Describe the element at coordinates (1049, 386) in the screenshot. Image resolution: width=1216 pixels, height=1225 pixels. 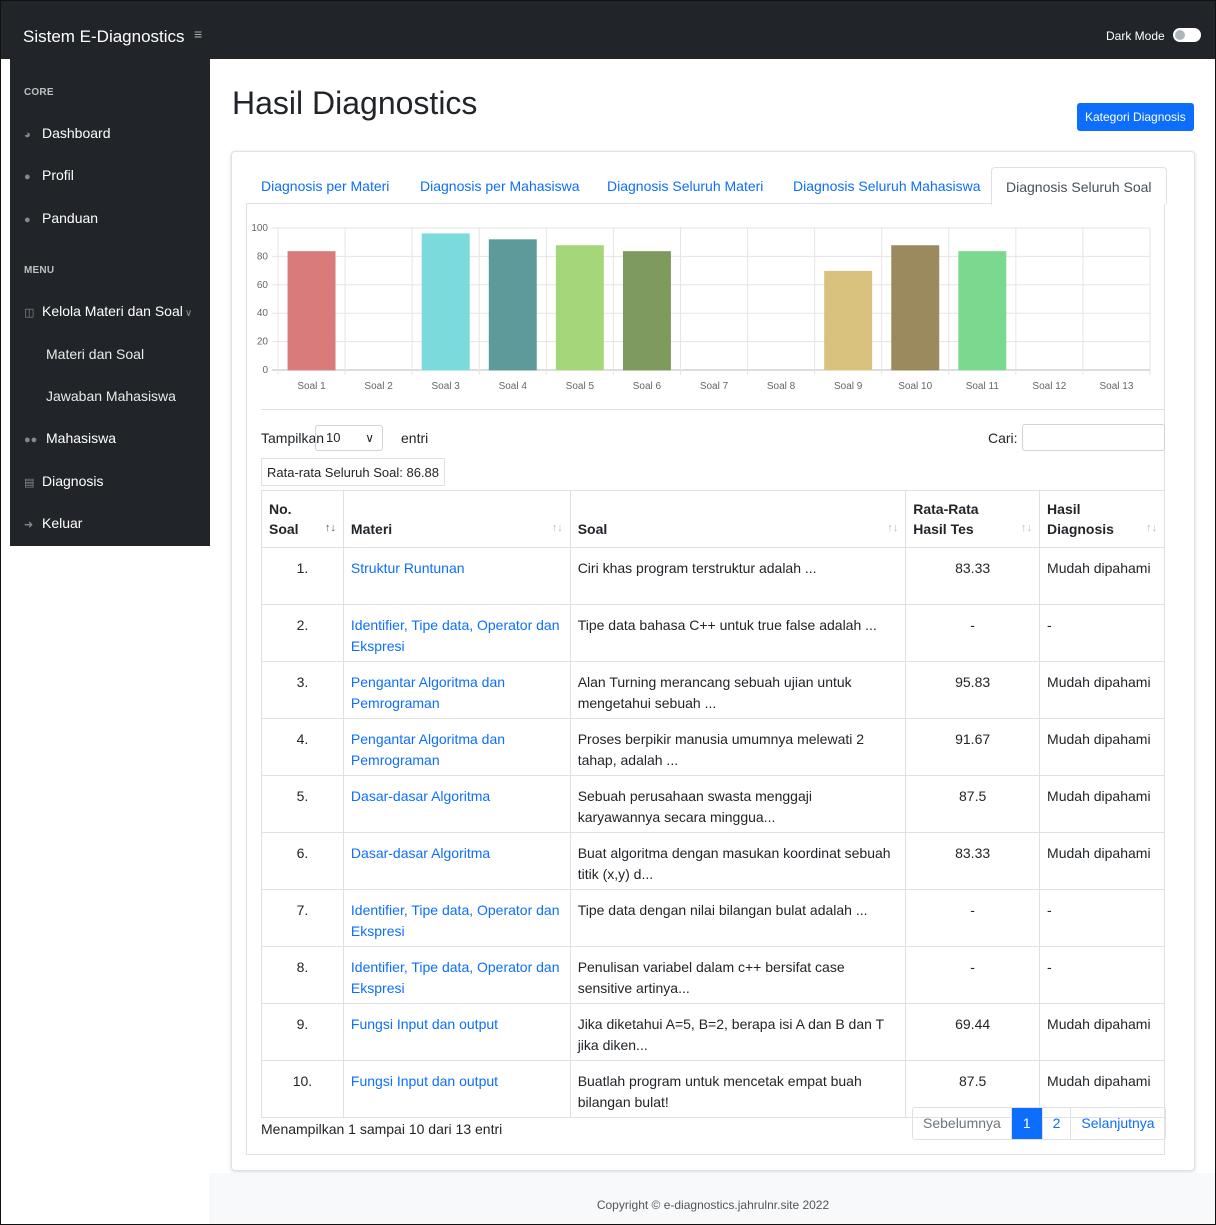
I see `x-tick-label: Soal 12` at that location.